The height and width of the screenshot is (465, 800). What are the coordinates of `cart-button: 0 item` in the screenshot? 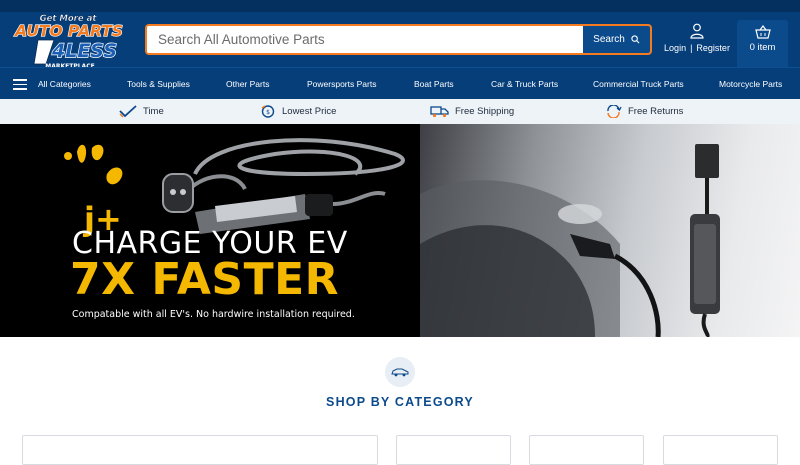 It's located at (762, 44).